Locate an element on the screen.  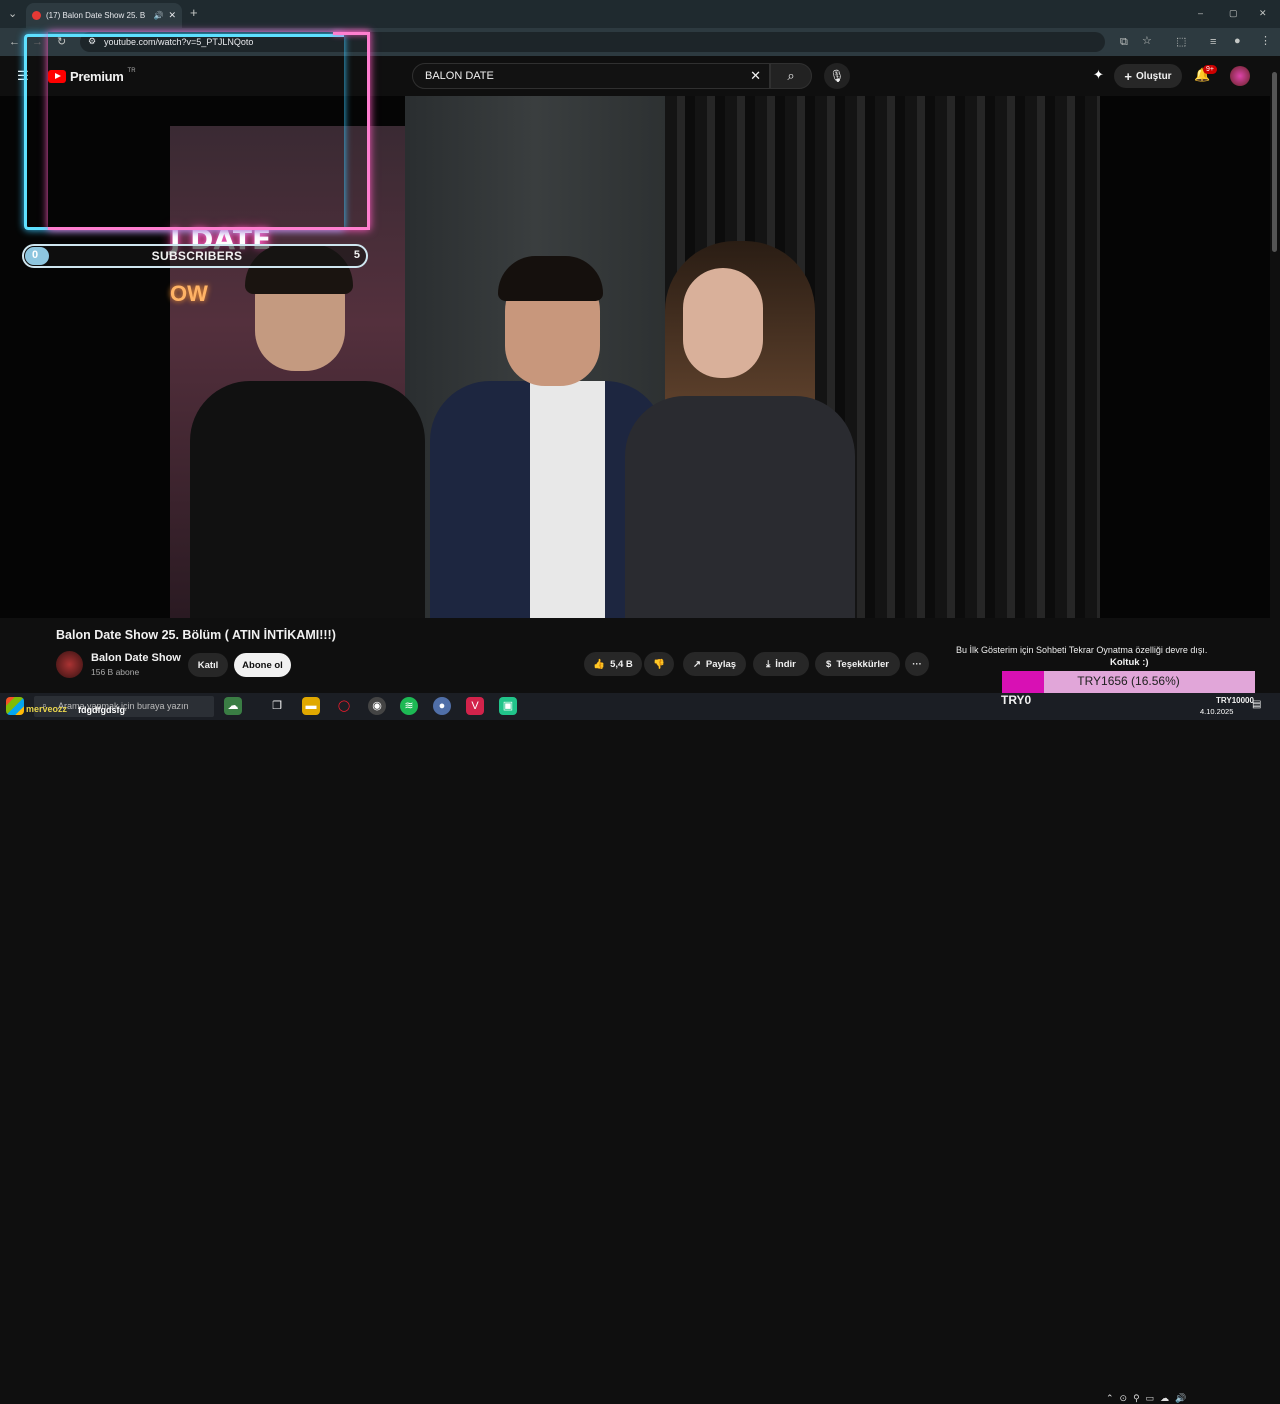
bookmark-star-icon: ☆ is located at coordinates (1147, 41).